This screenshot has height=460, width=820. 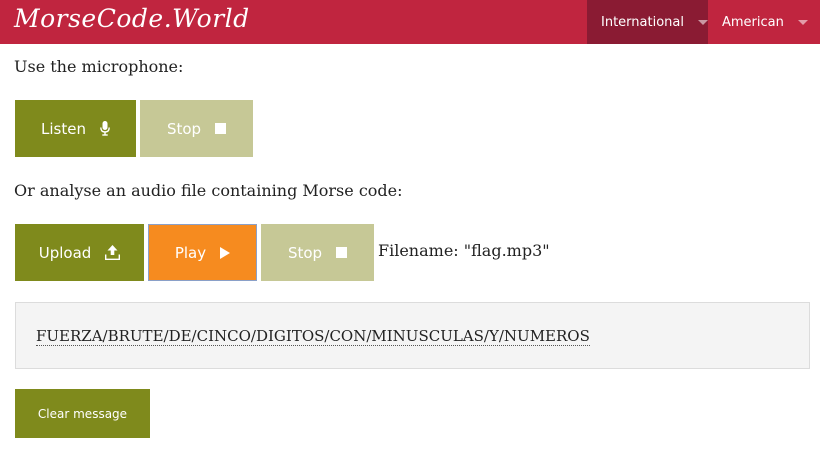 I want to click on upload-label: Upload, so click(x=65, y=252).